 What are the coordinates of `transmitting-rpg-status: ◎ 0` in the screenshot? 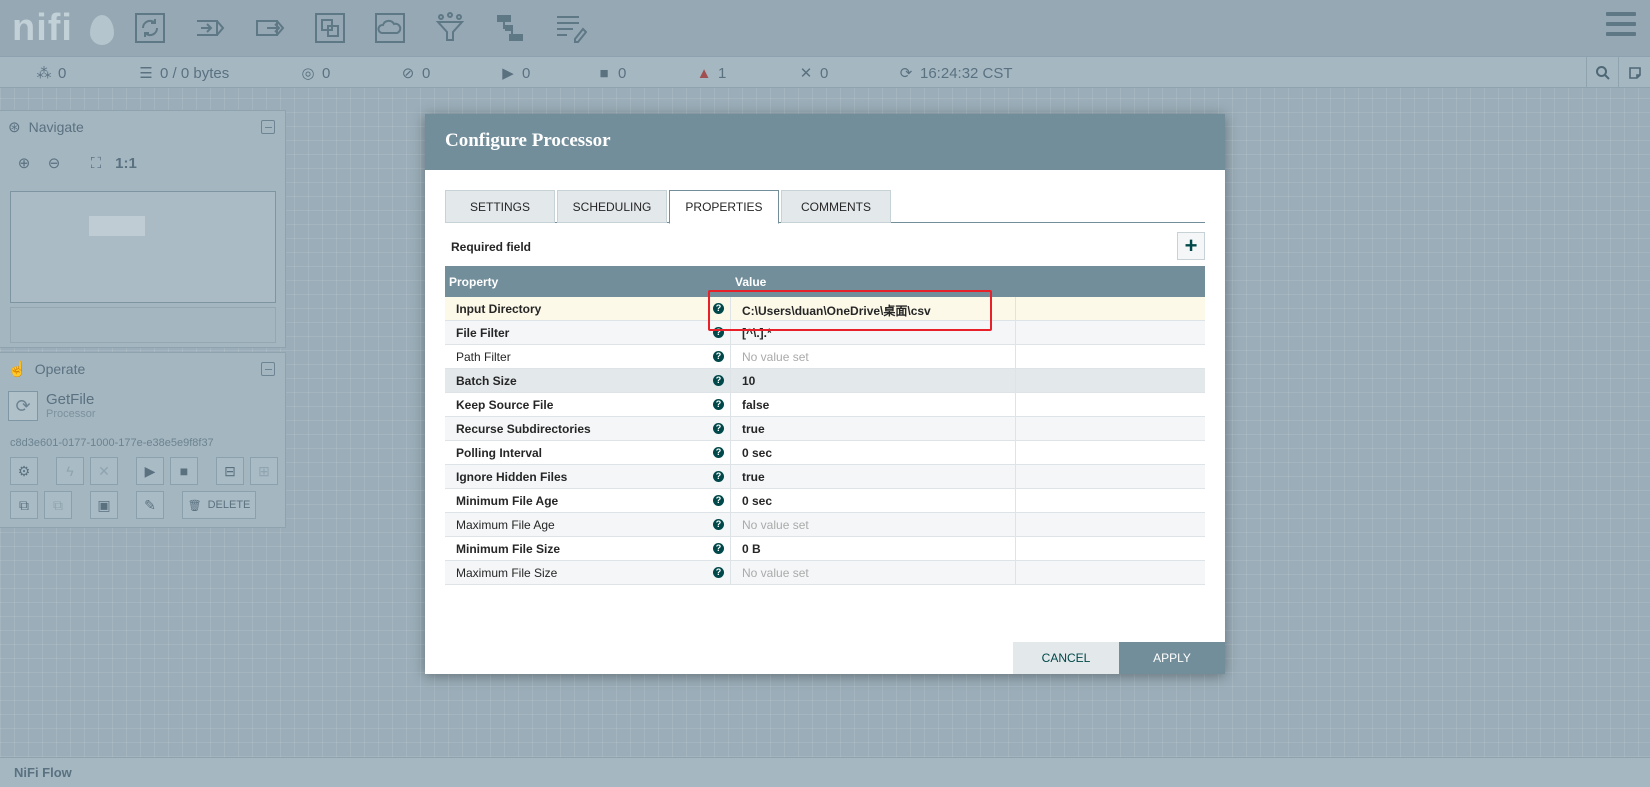 It's located at (315, 73).